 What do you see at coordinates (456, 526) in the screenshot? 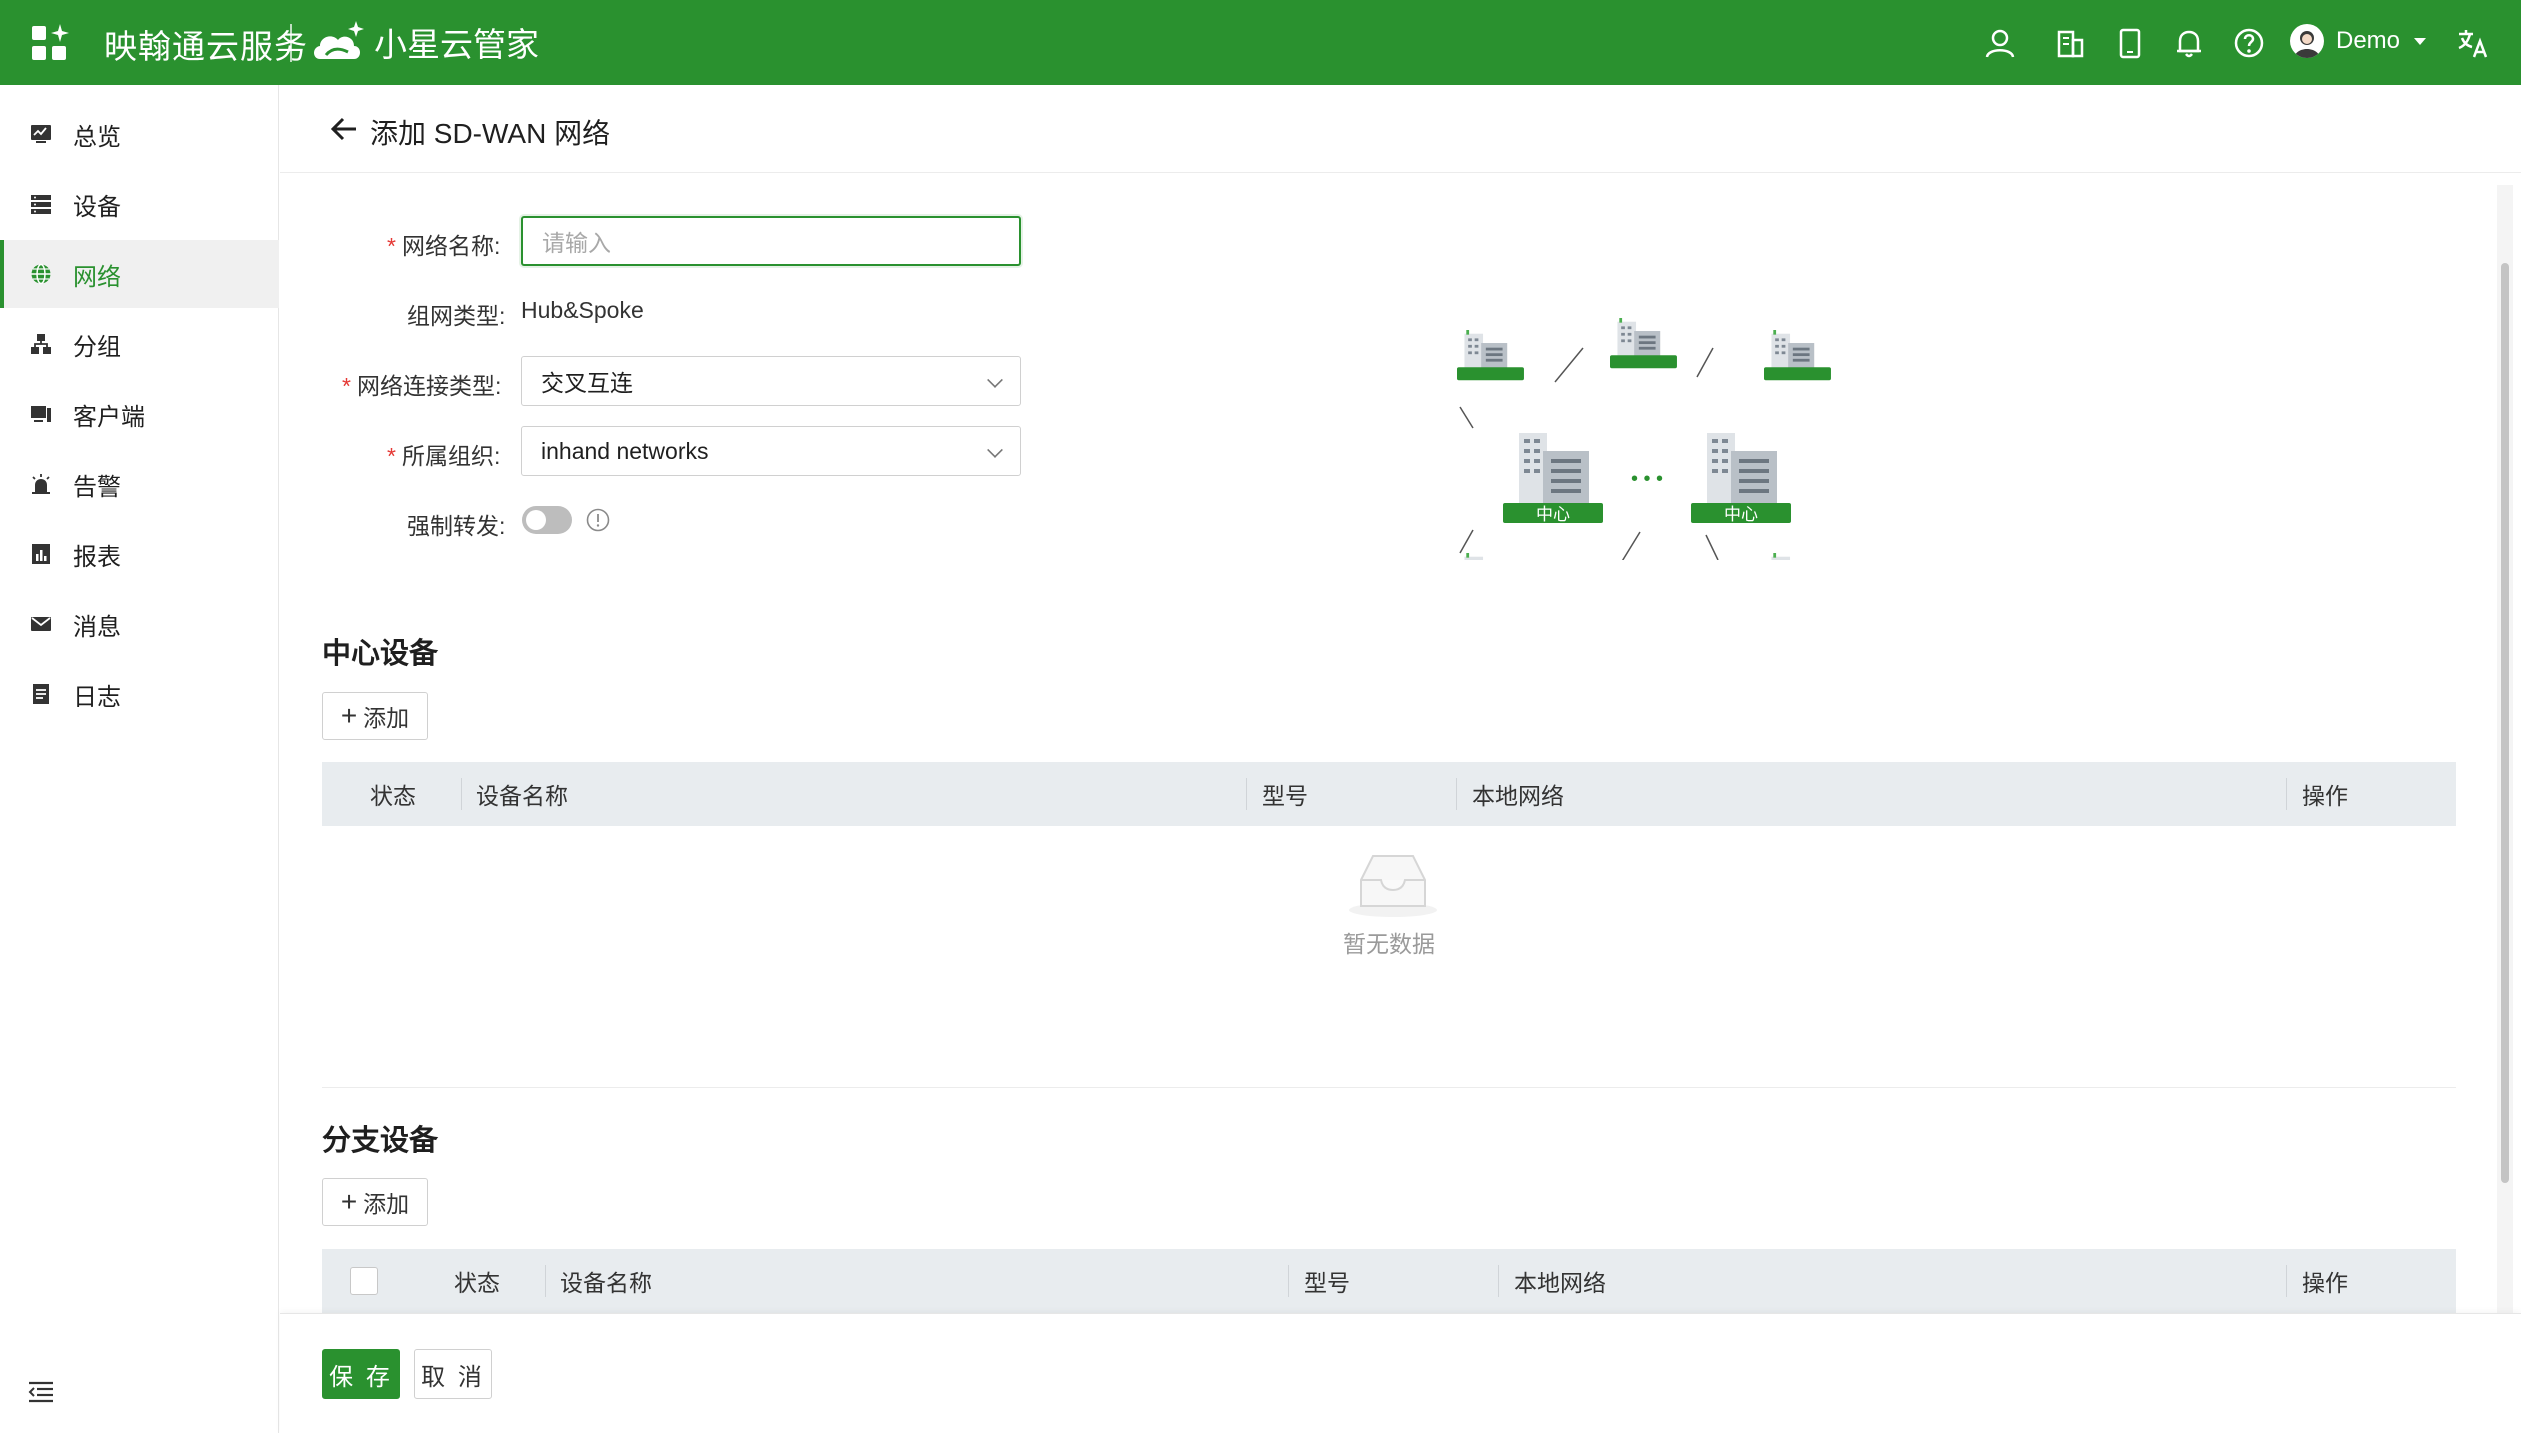
I see `force-forward-label: 强制转发:` at bounding box center [456, 526].